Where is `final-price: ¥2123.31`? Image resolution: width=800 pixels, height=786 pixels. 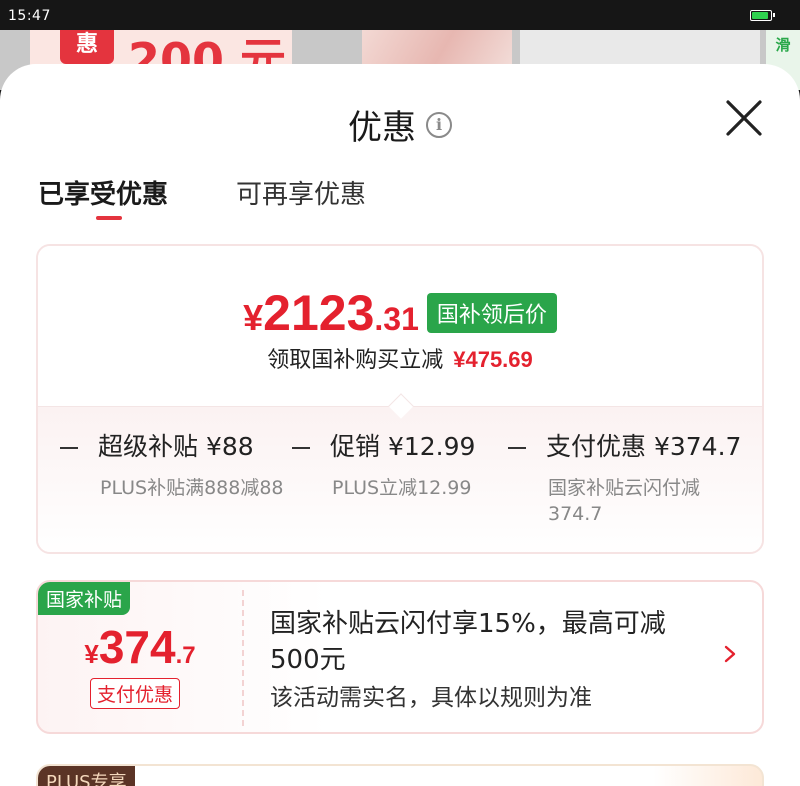
final-price: ¥2123.31 is located at coordinates (331, 313).